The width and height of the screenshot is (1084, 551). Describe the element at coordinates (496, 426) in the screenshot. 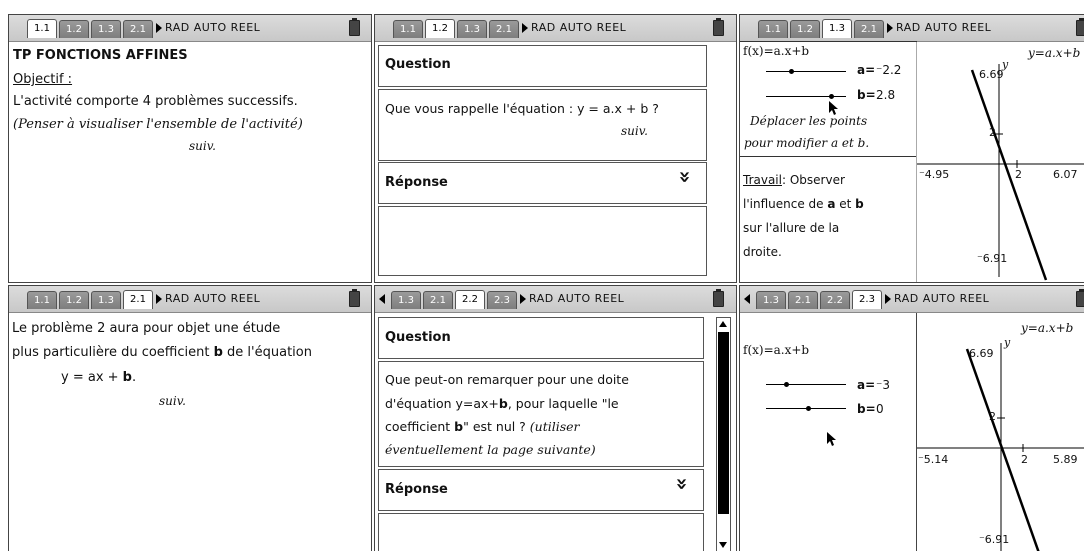

I see `text-part: " est nul ?` at that location.